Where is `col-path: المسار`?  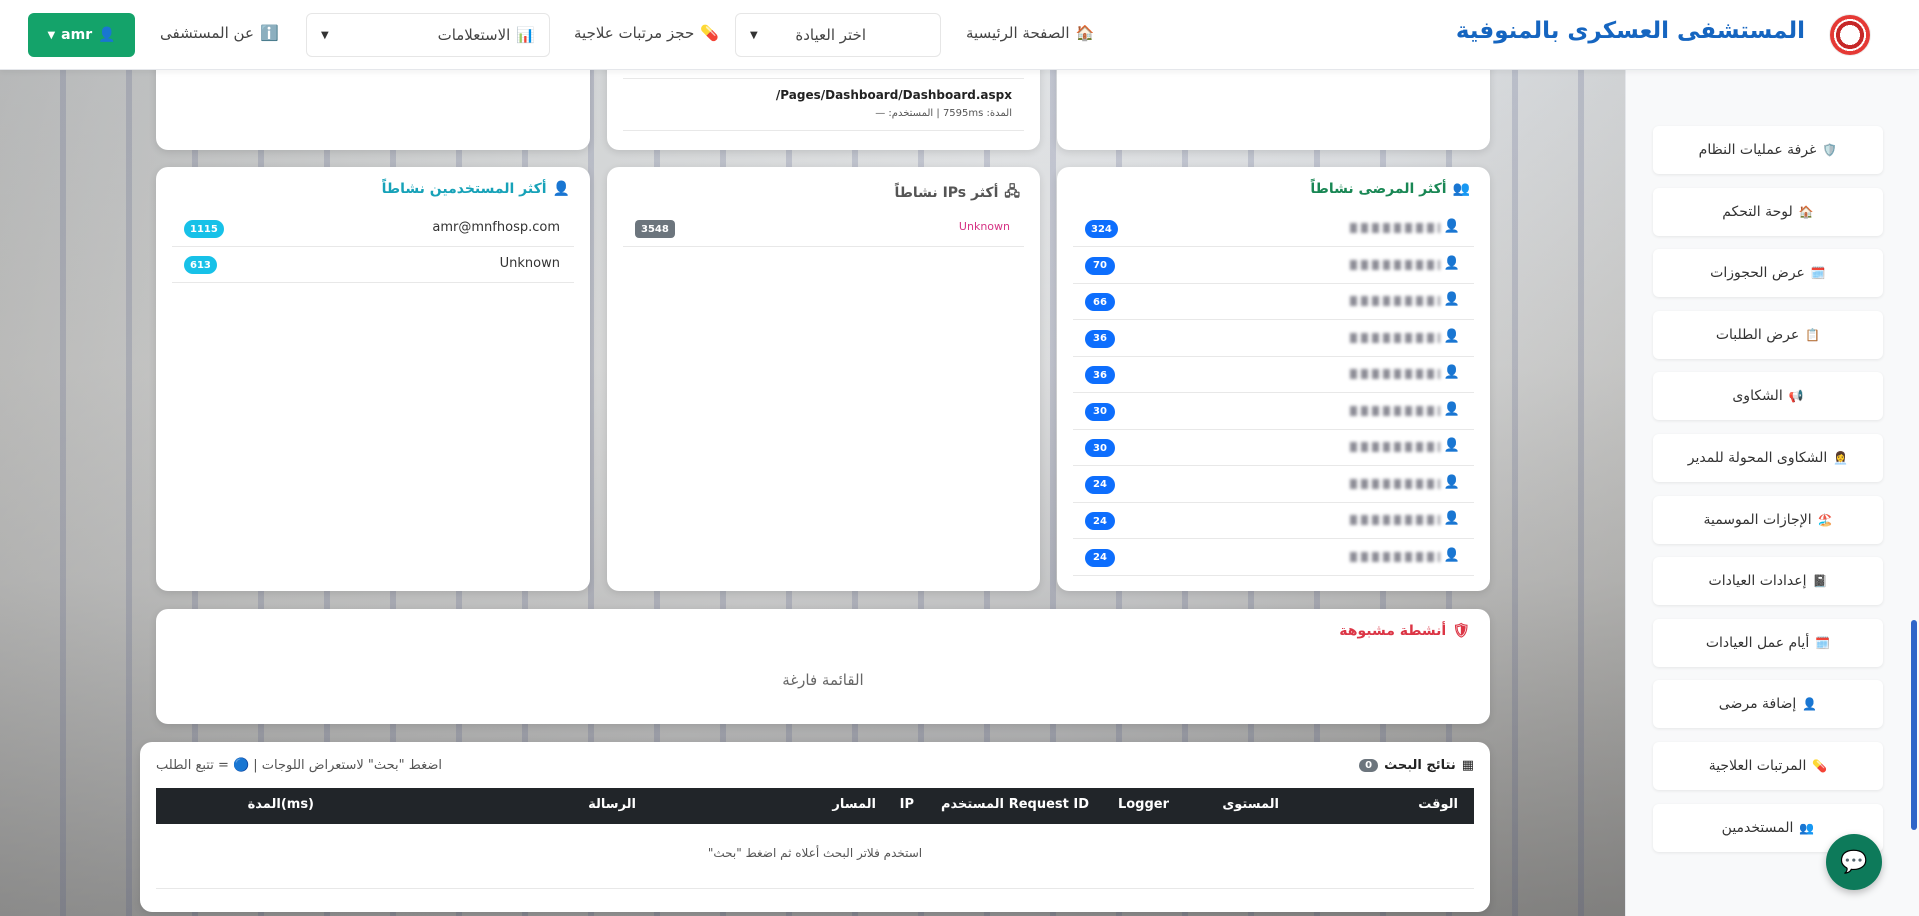 col-path: المسار is located at coordinates (854, 804).